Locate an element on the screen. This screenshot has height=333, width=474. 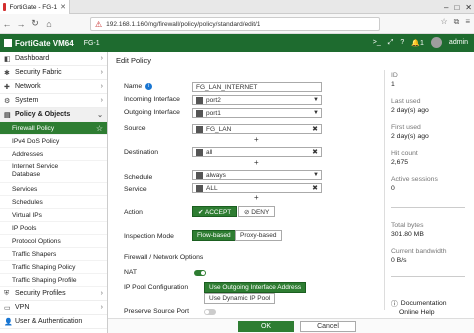
sidebar-subitem-ipv4-dos-policy: IPv4 DoS Policy is located at coordinates (53, 141).